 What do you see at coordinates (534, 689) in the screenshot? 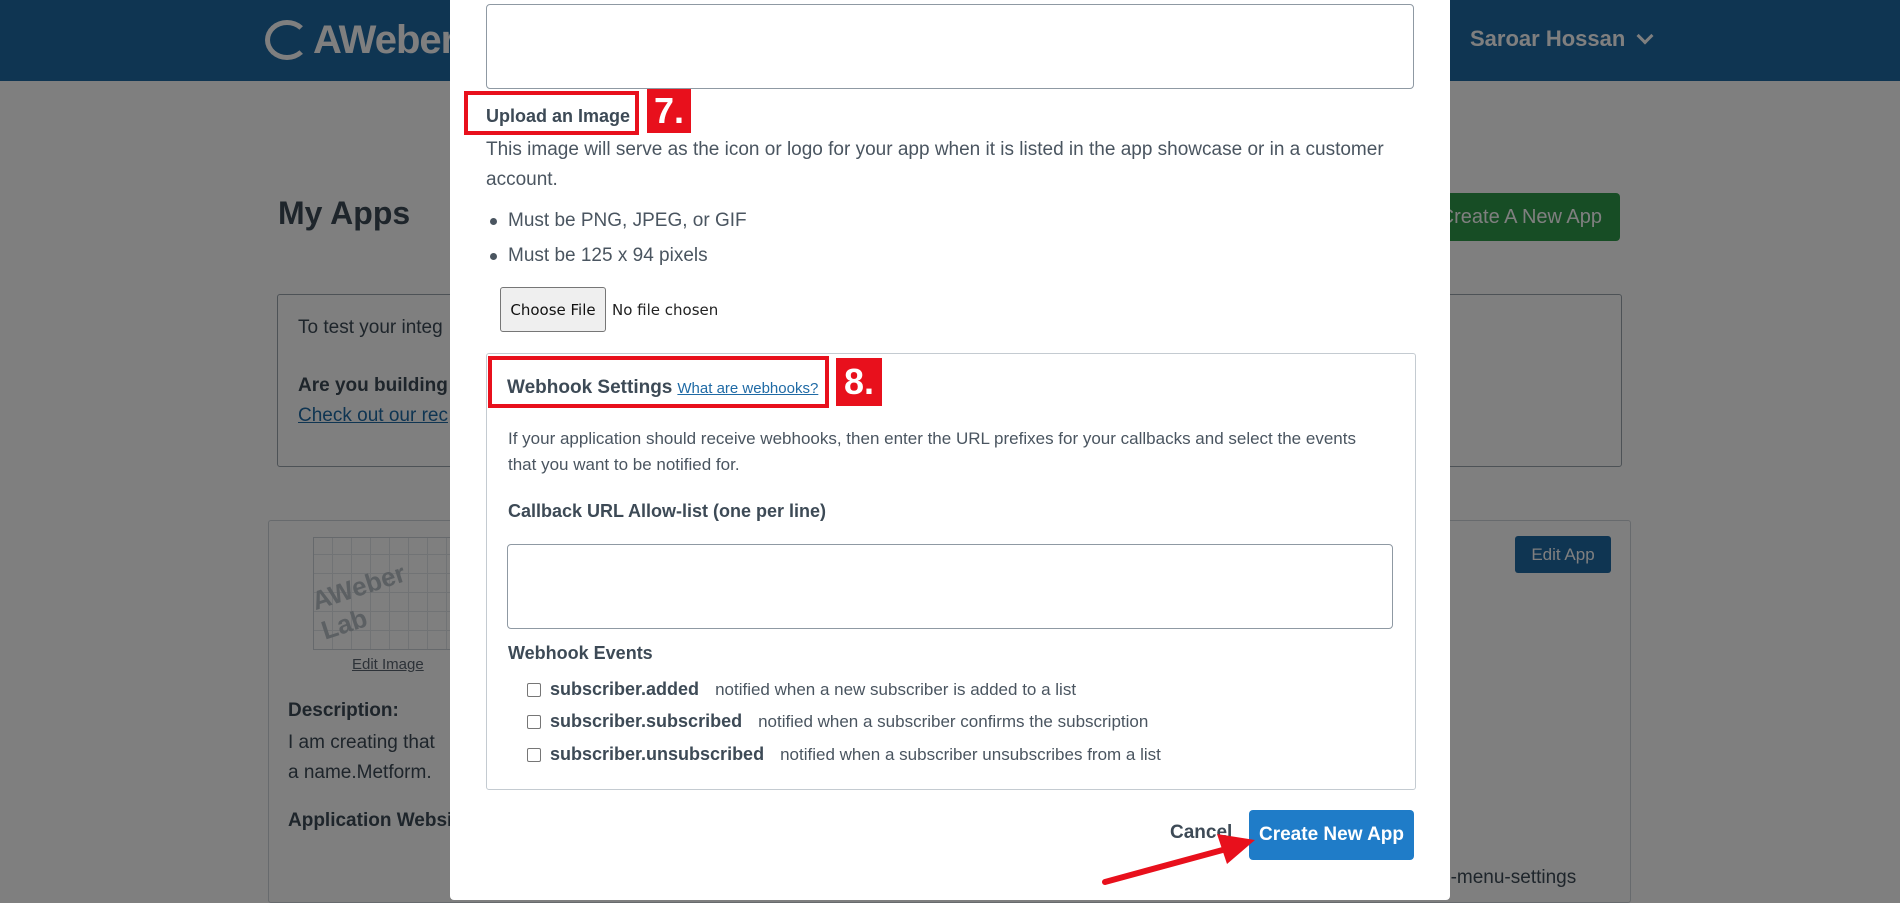
I see `subscriber-added-checkbox` at bounding box center [534, 689].